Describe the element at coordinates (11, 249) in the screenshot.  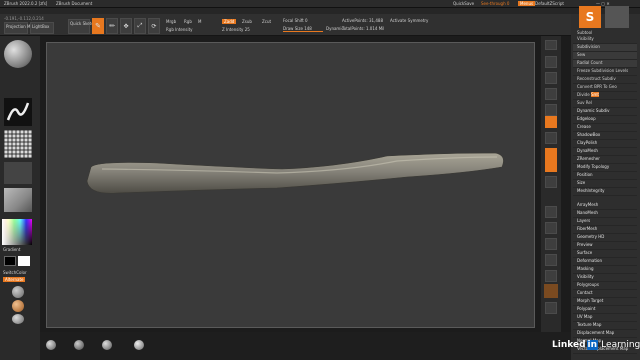
I see `gradient-label: Gradient` at that location.